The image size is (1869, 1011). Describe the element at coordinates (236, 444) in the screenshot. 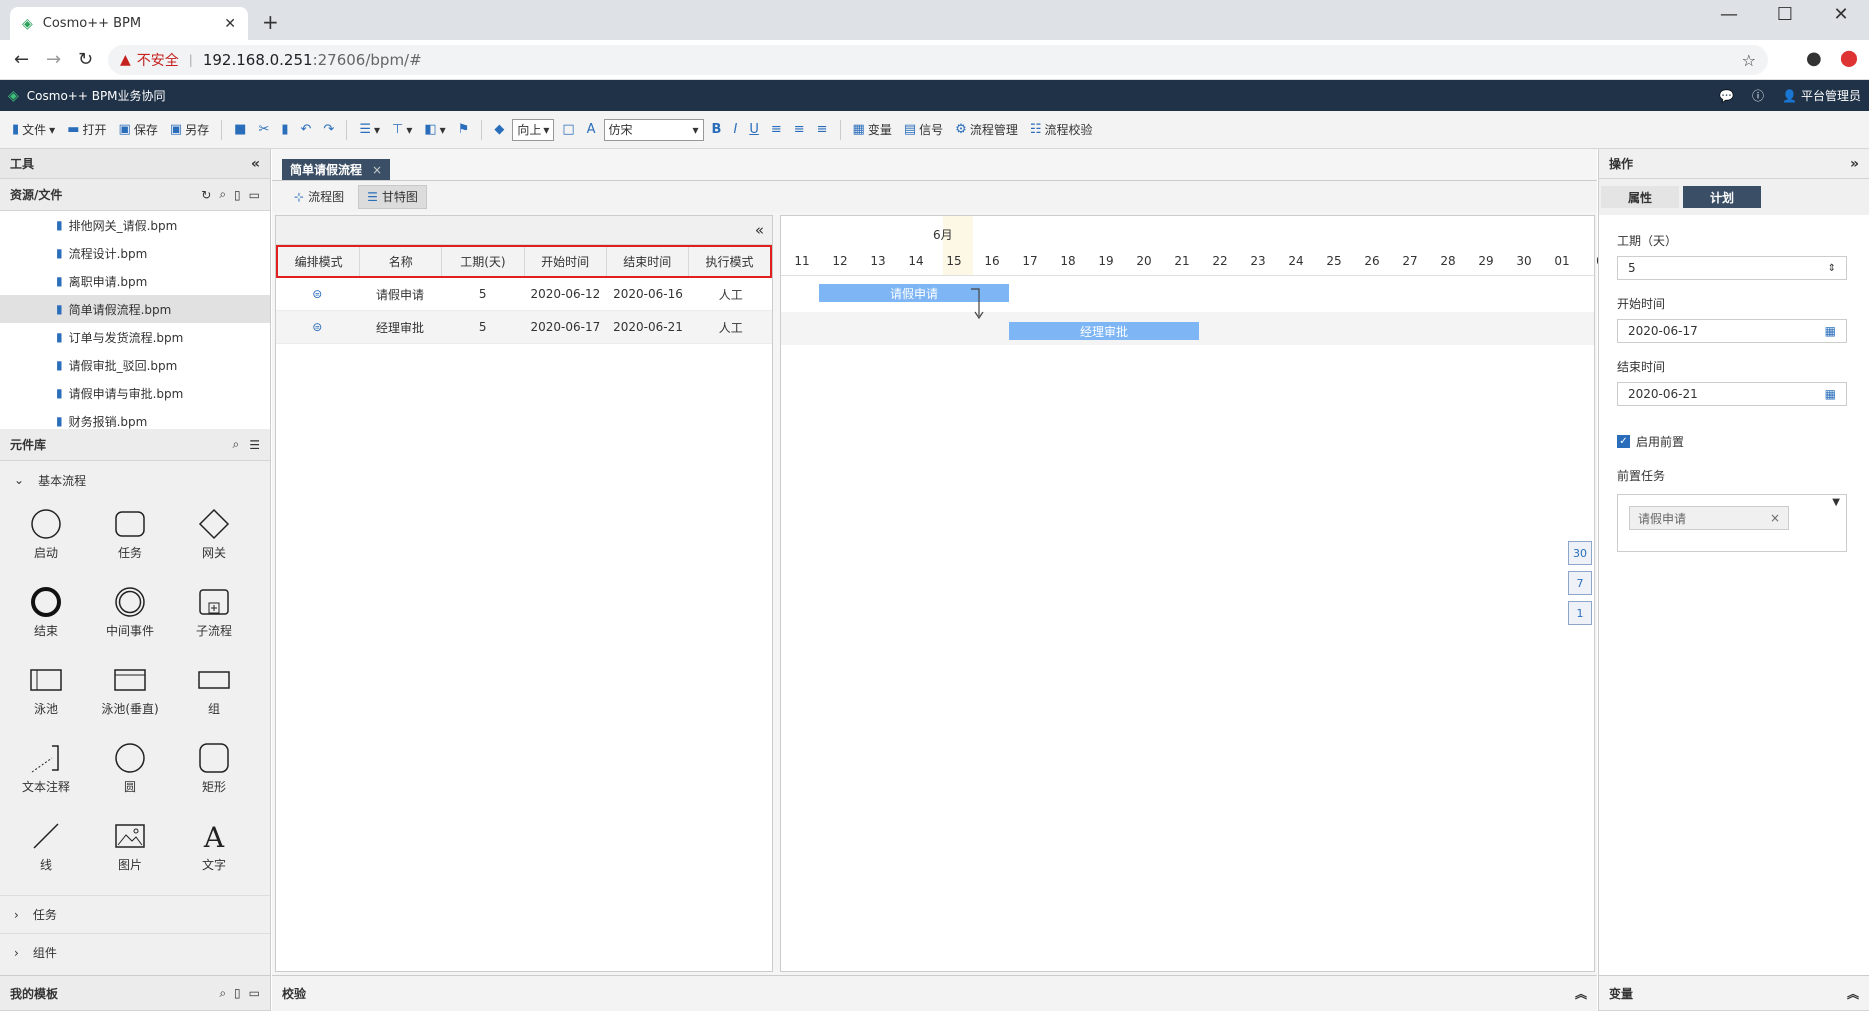

I see `library-search-icon: ⌕` at that location.